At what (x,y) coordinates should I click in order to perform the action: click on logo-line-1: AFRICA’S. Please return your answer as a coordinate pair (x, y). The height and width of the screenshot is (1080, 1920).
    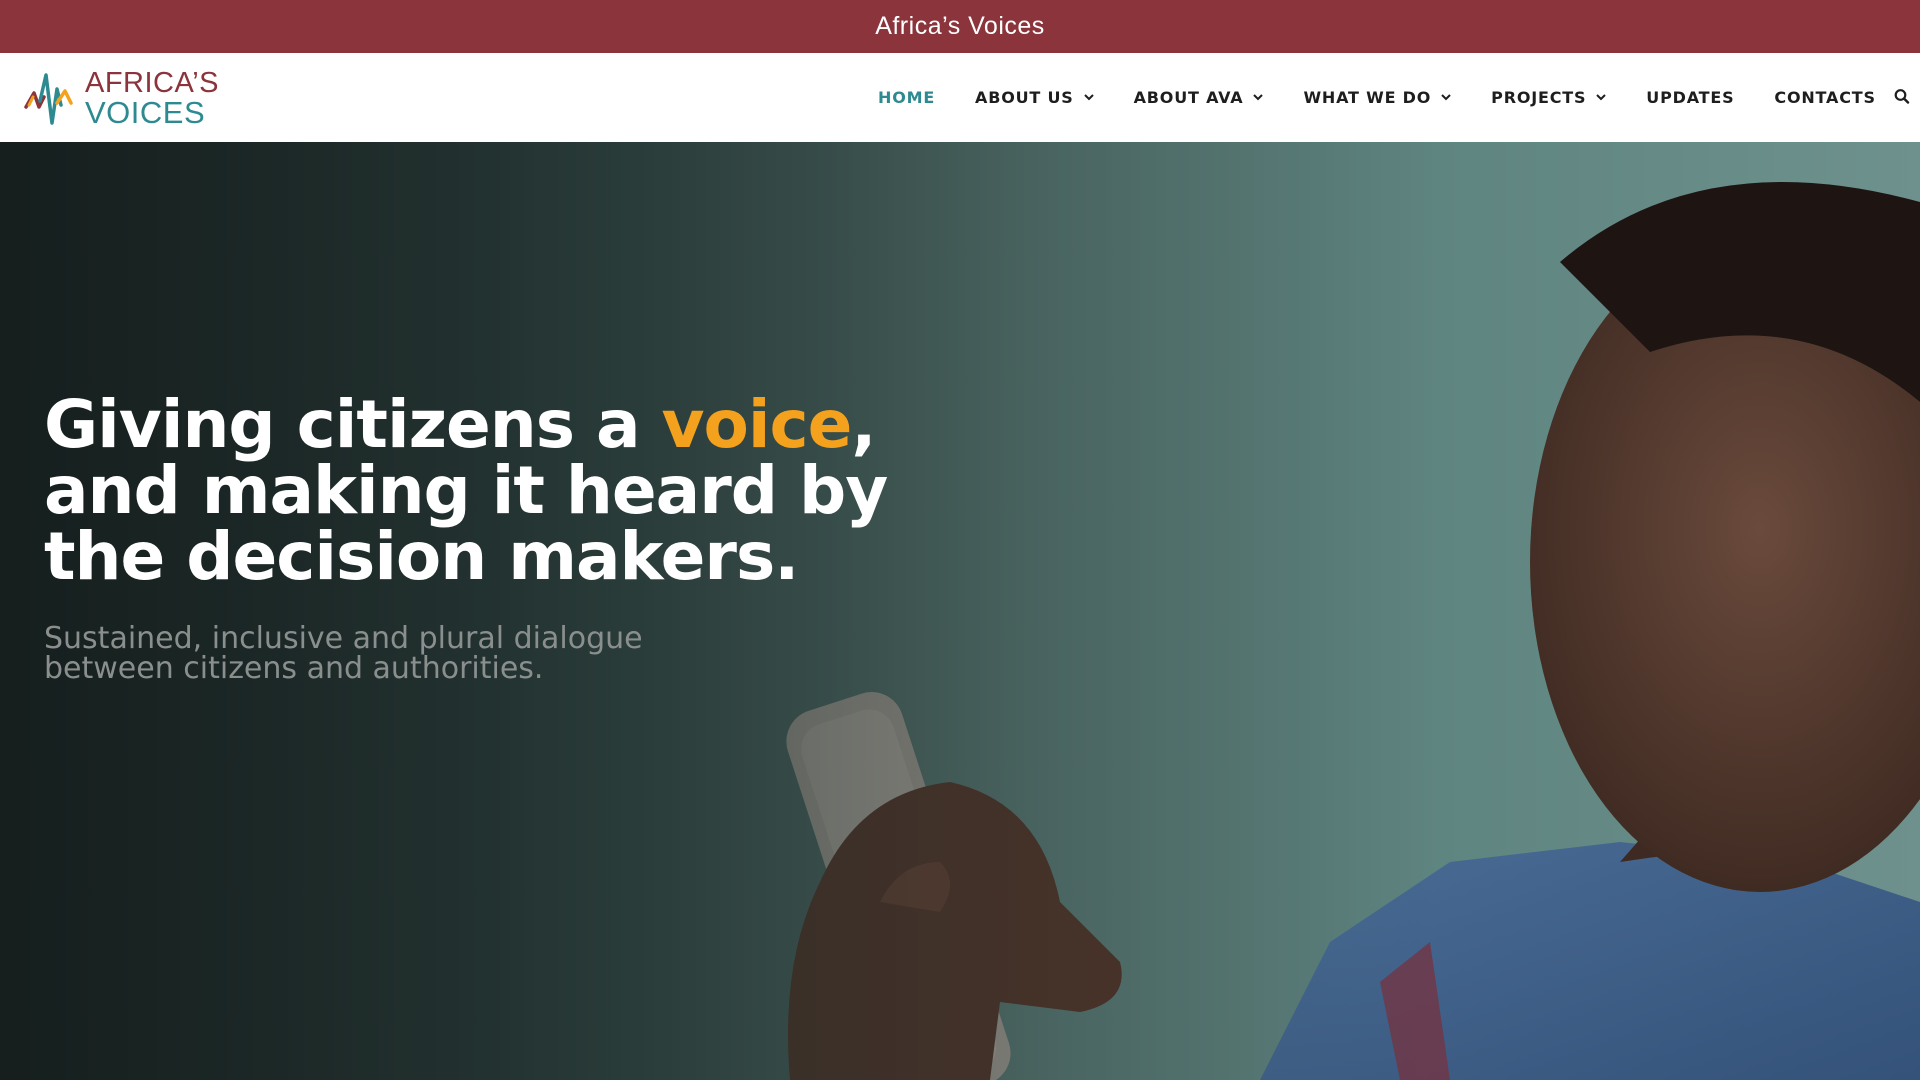
    Looking at the image, I should click on (152, 82).